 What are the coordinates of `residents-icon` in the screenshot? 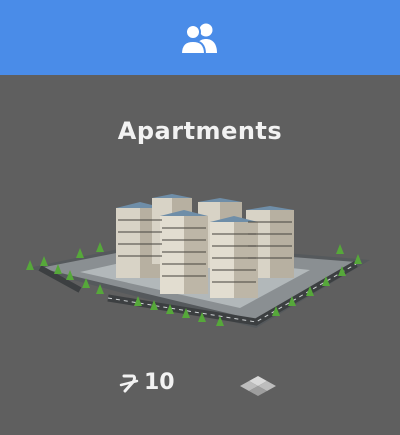 It's located at (198, 39).